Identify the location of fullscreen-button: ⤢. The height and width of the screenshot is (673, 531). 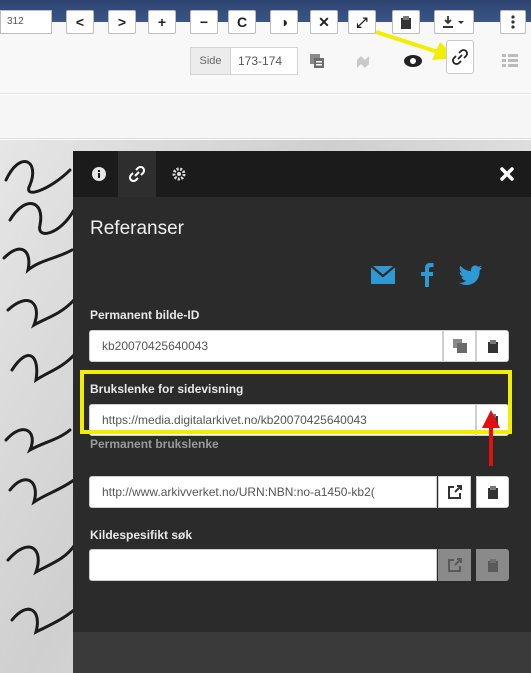
(362, 22).